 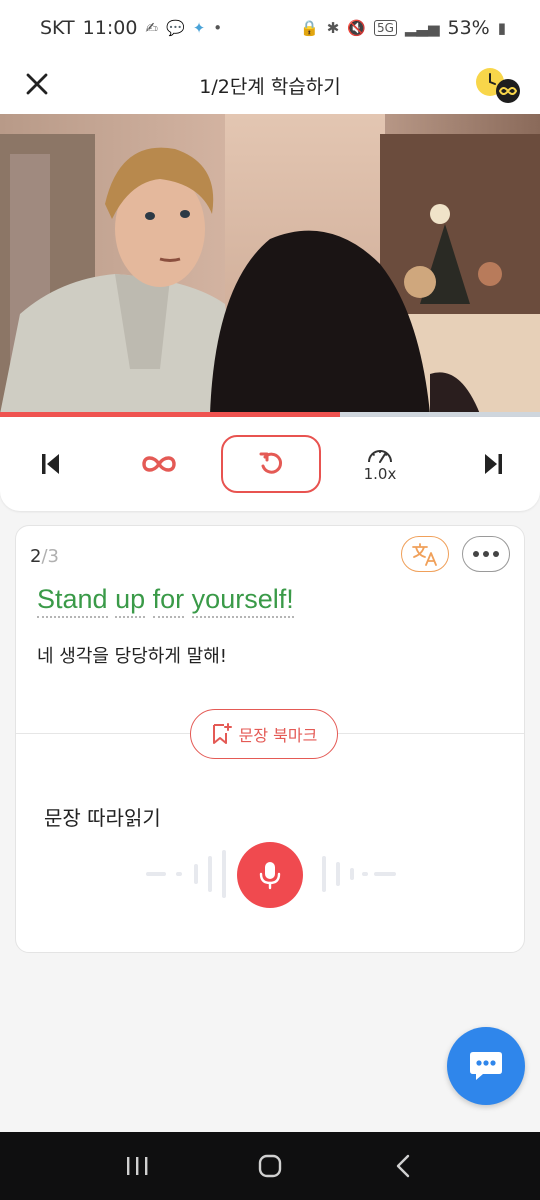 What do you see at coordinates (356, 28) in the screenshot?
I see `mute-icon: 🔇` at bounding box center [356, 28].